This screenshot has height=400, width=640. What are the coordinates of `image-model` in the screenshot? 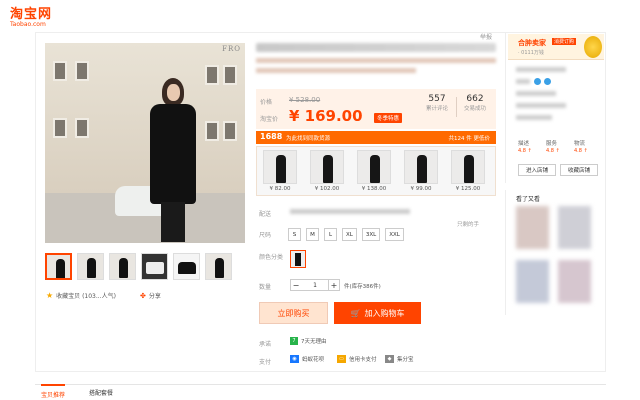 It's located at (174, 160).